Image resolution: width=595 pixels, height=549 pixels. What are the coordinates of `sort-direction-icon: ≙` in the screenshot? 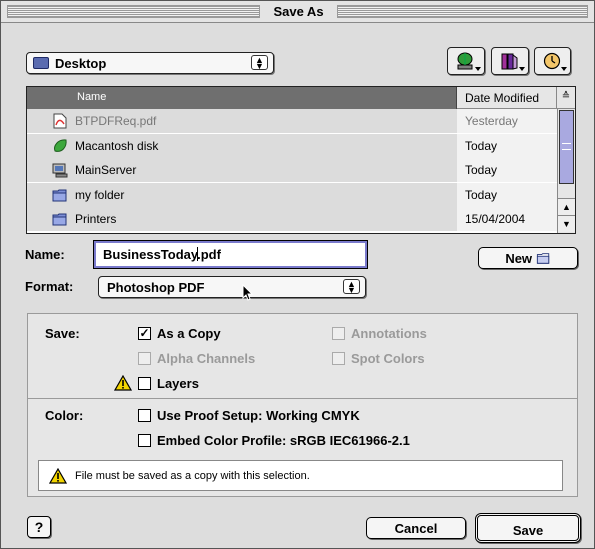 It's located at (566, 98).